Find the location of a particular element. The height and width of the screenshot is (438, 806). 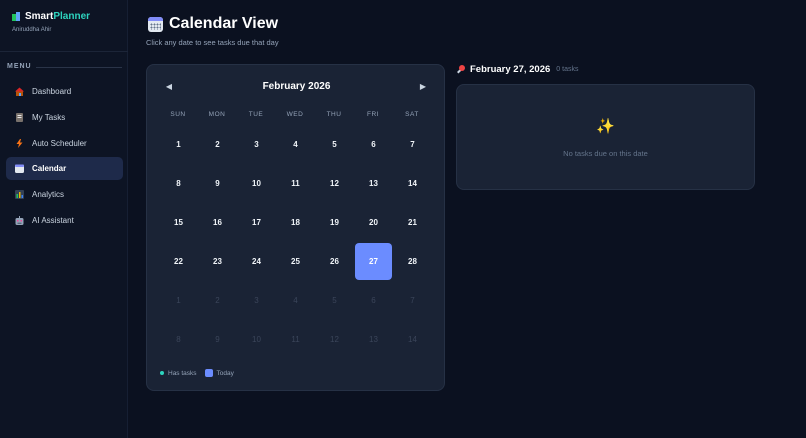

calendar-day-today: 27 is located at coordinates (373, 261).